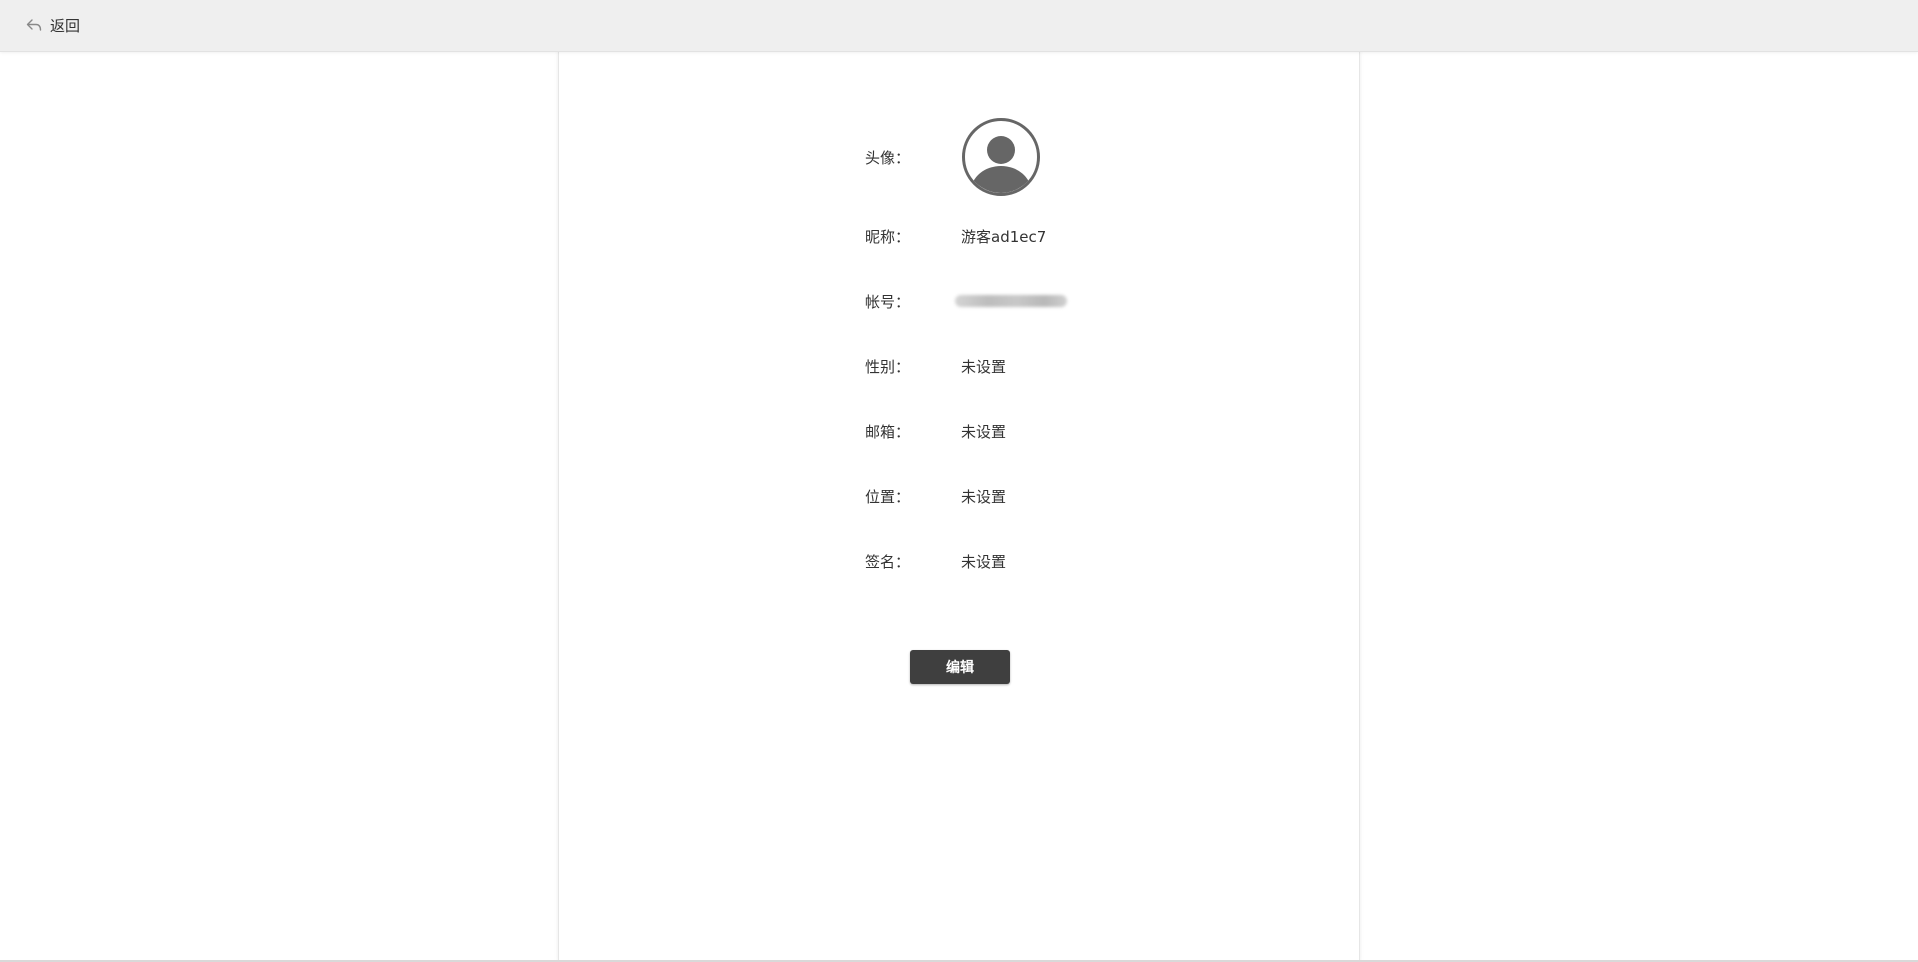 This screenshot has width=1918, height=962. I want to click on avatar-label: 头像：, so click(888, 157).